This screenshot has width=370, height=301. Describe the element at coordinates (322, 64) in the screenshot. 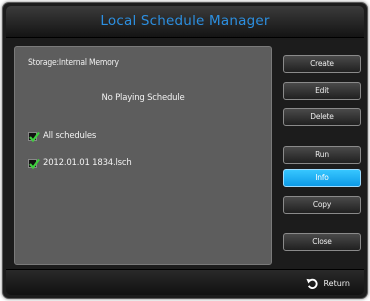

I see `create-button: Create` at that location.